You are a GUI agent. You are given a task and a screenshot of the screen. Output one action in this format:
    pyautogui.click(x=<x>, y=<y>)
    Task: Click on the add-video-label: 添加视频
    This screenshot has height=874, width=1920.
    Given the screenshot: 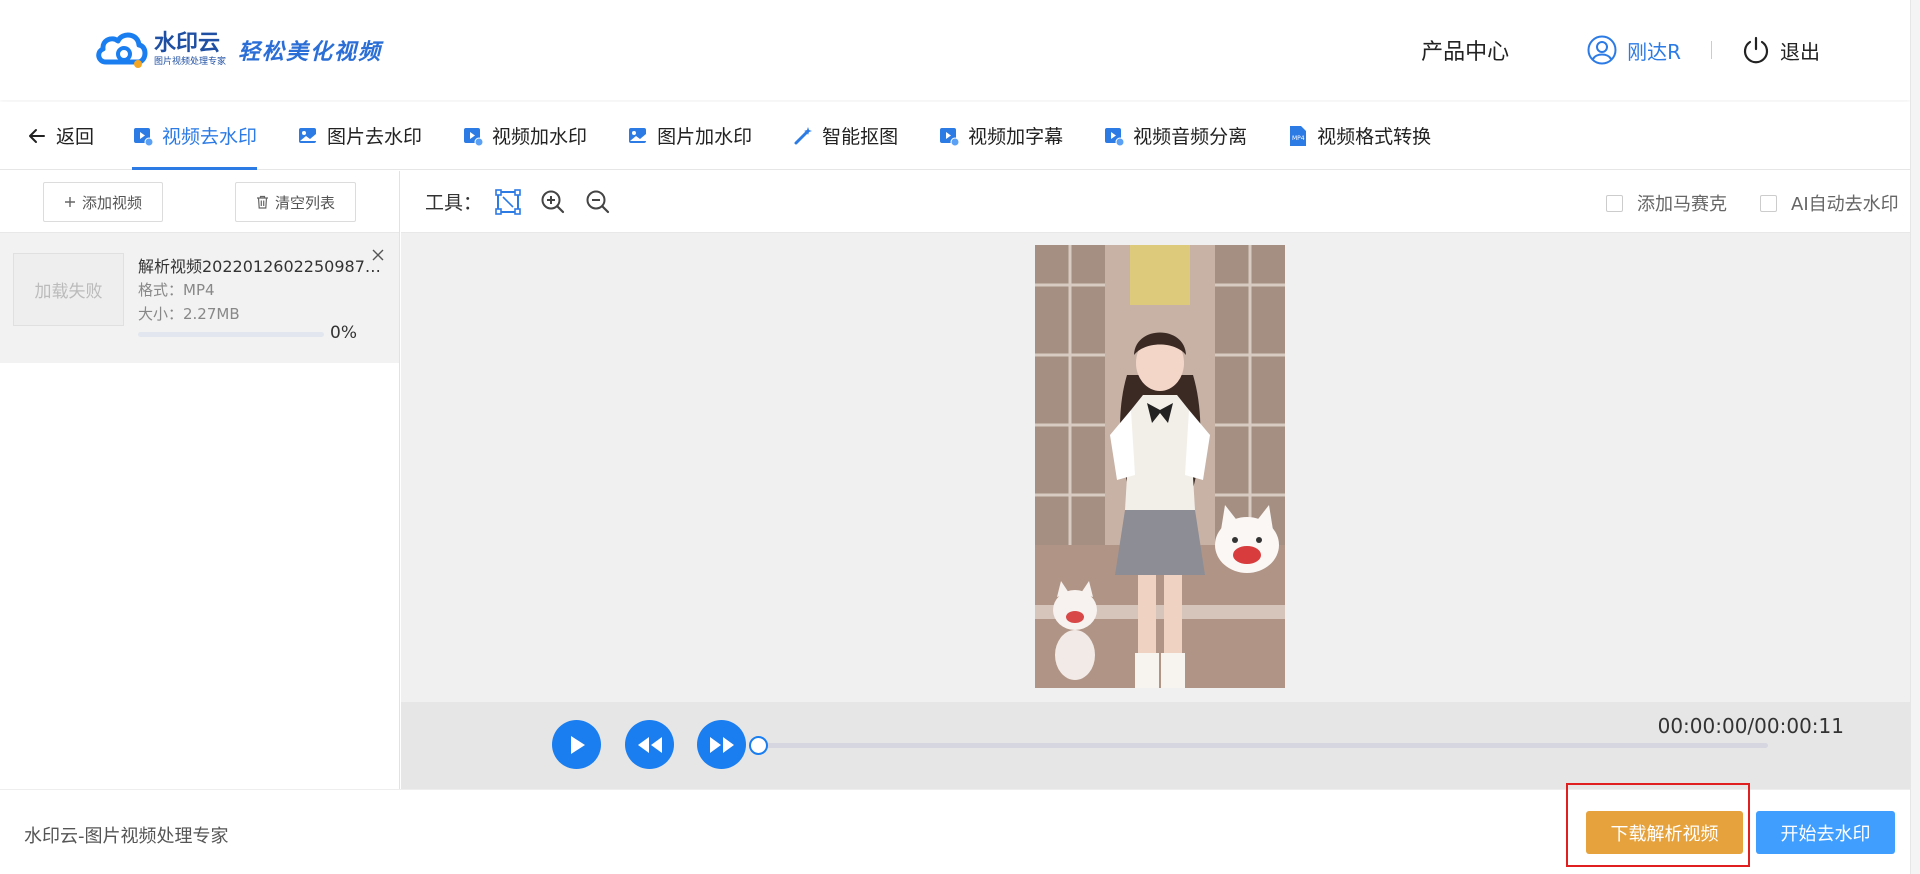 What is the action you would take?
    pyautogui.click(x=111, y=202)
    